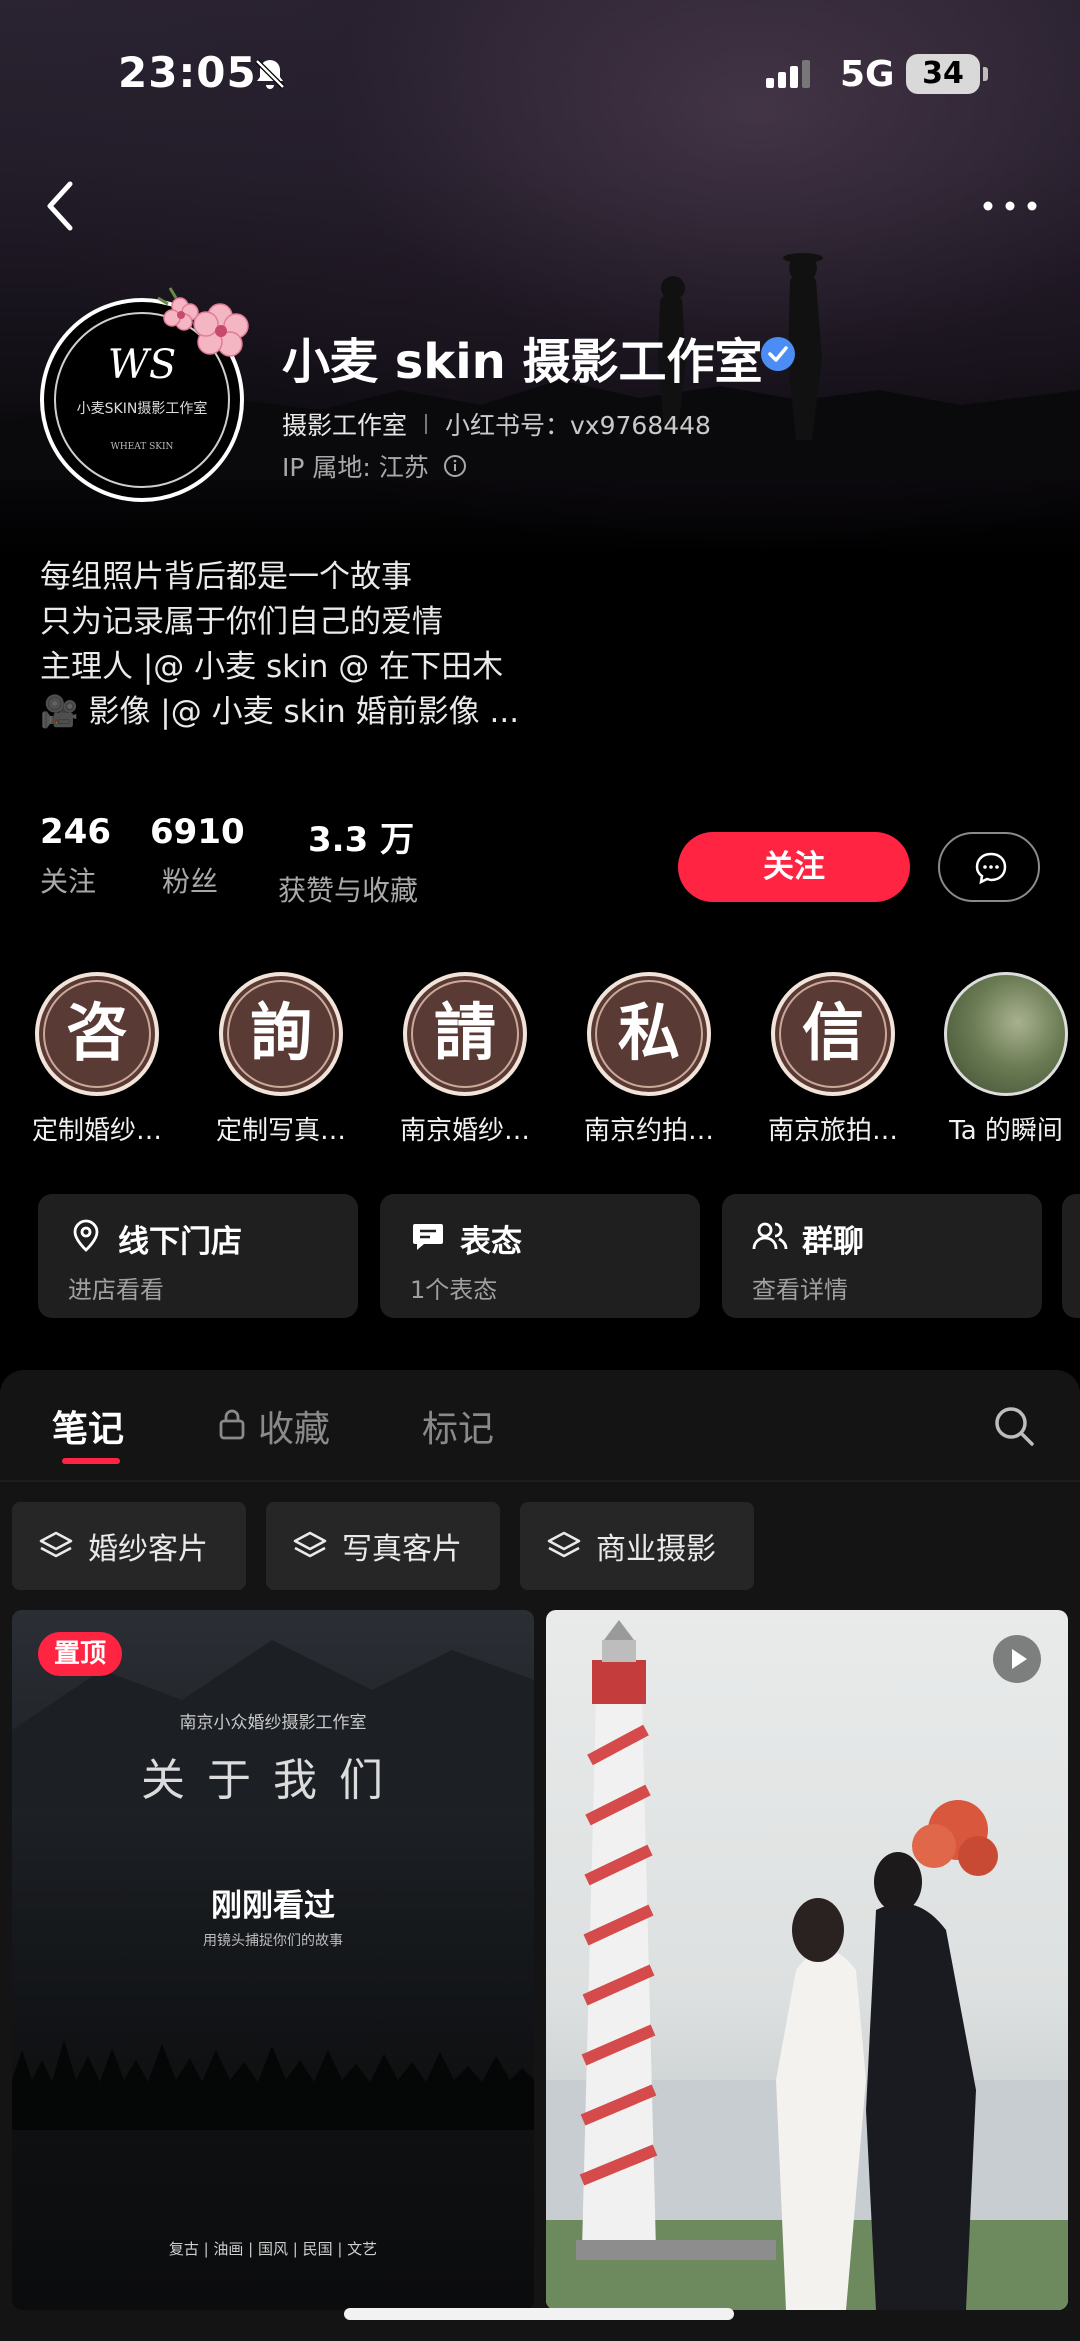  I want to click on card-reactions: 表态 1个表态, so click(540, 1256).